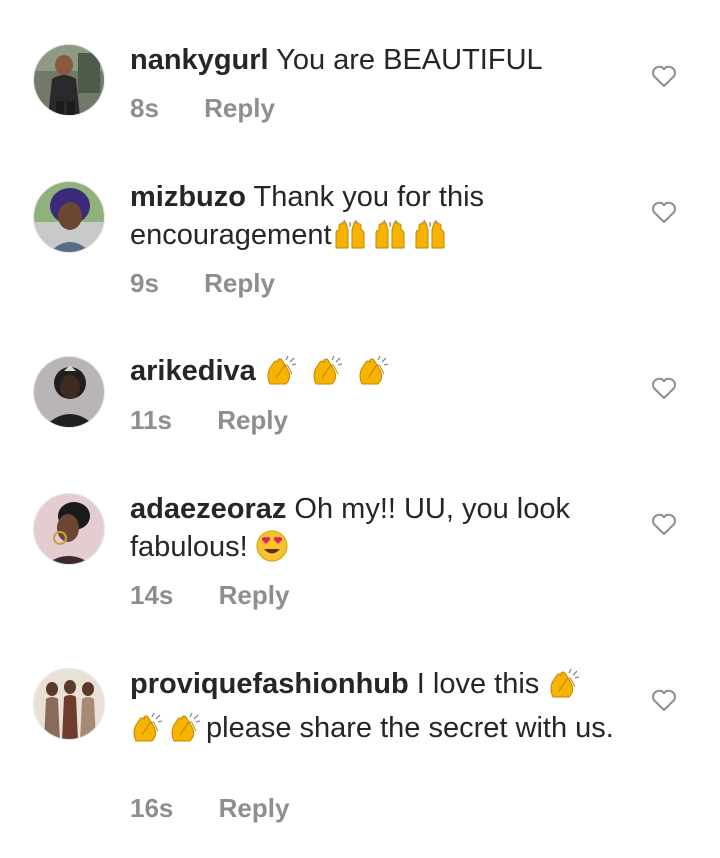  I want to click on comment-timestamp: 11s, so click(151, 420).